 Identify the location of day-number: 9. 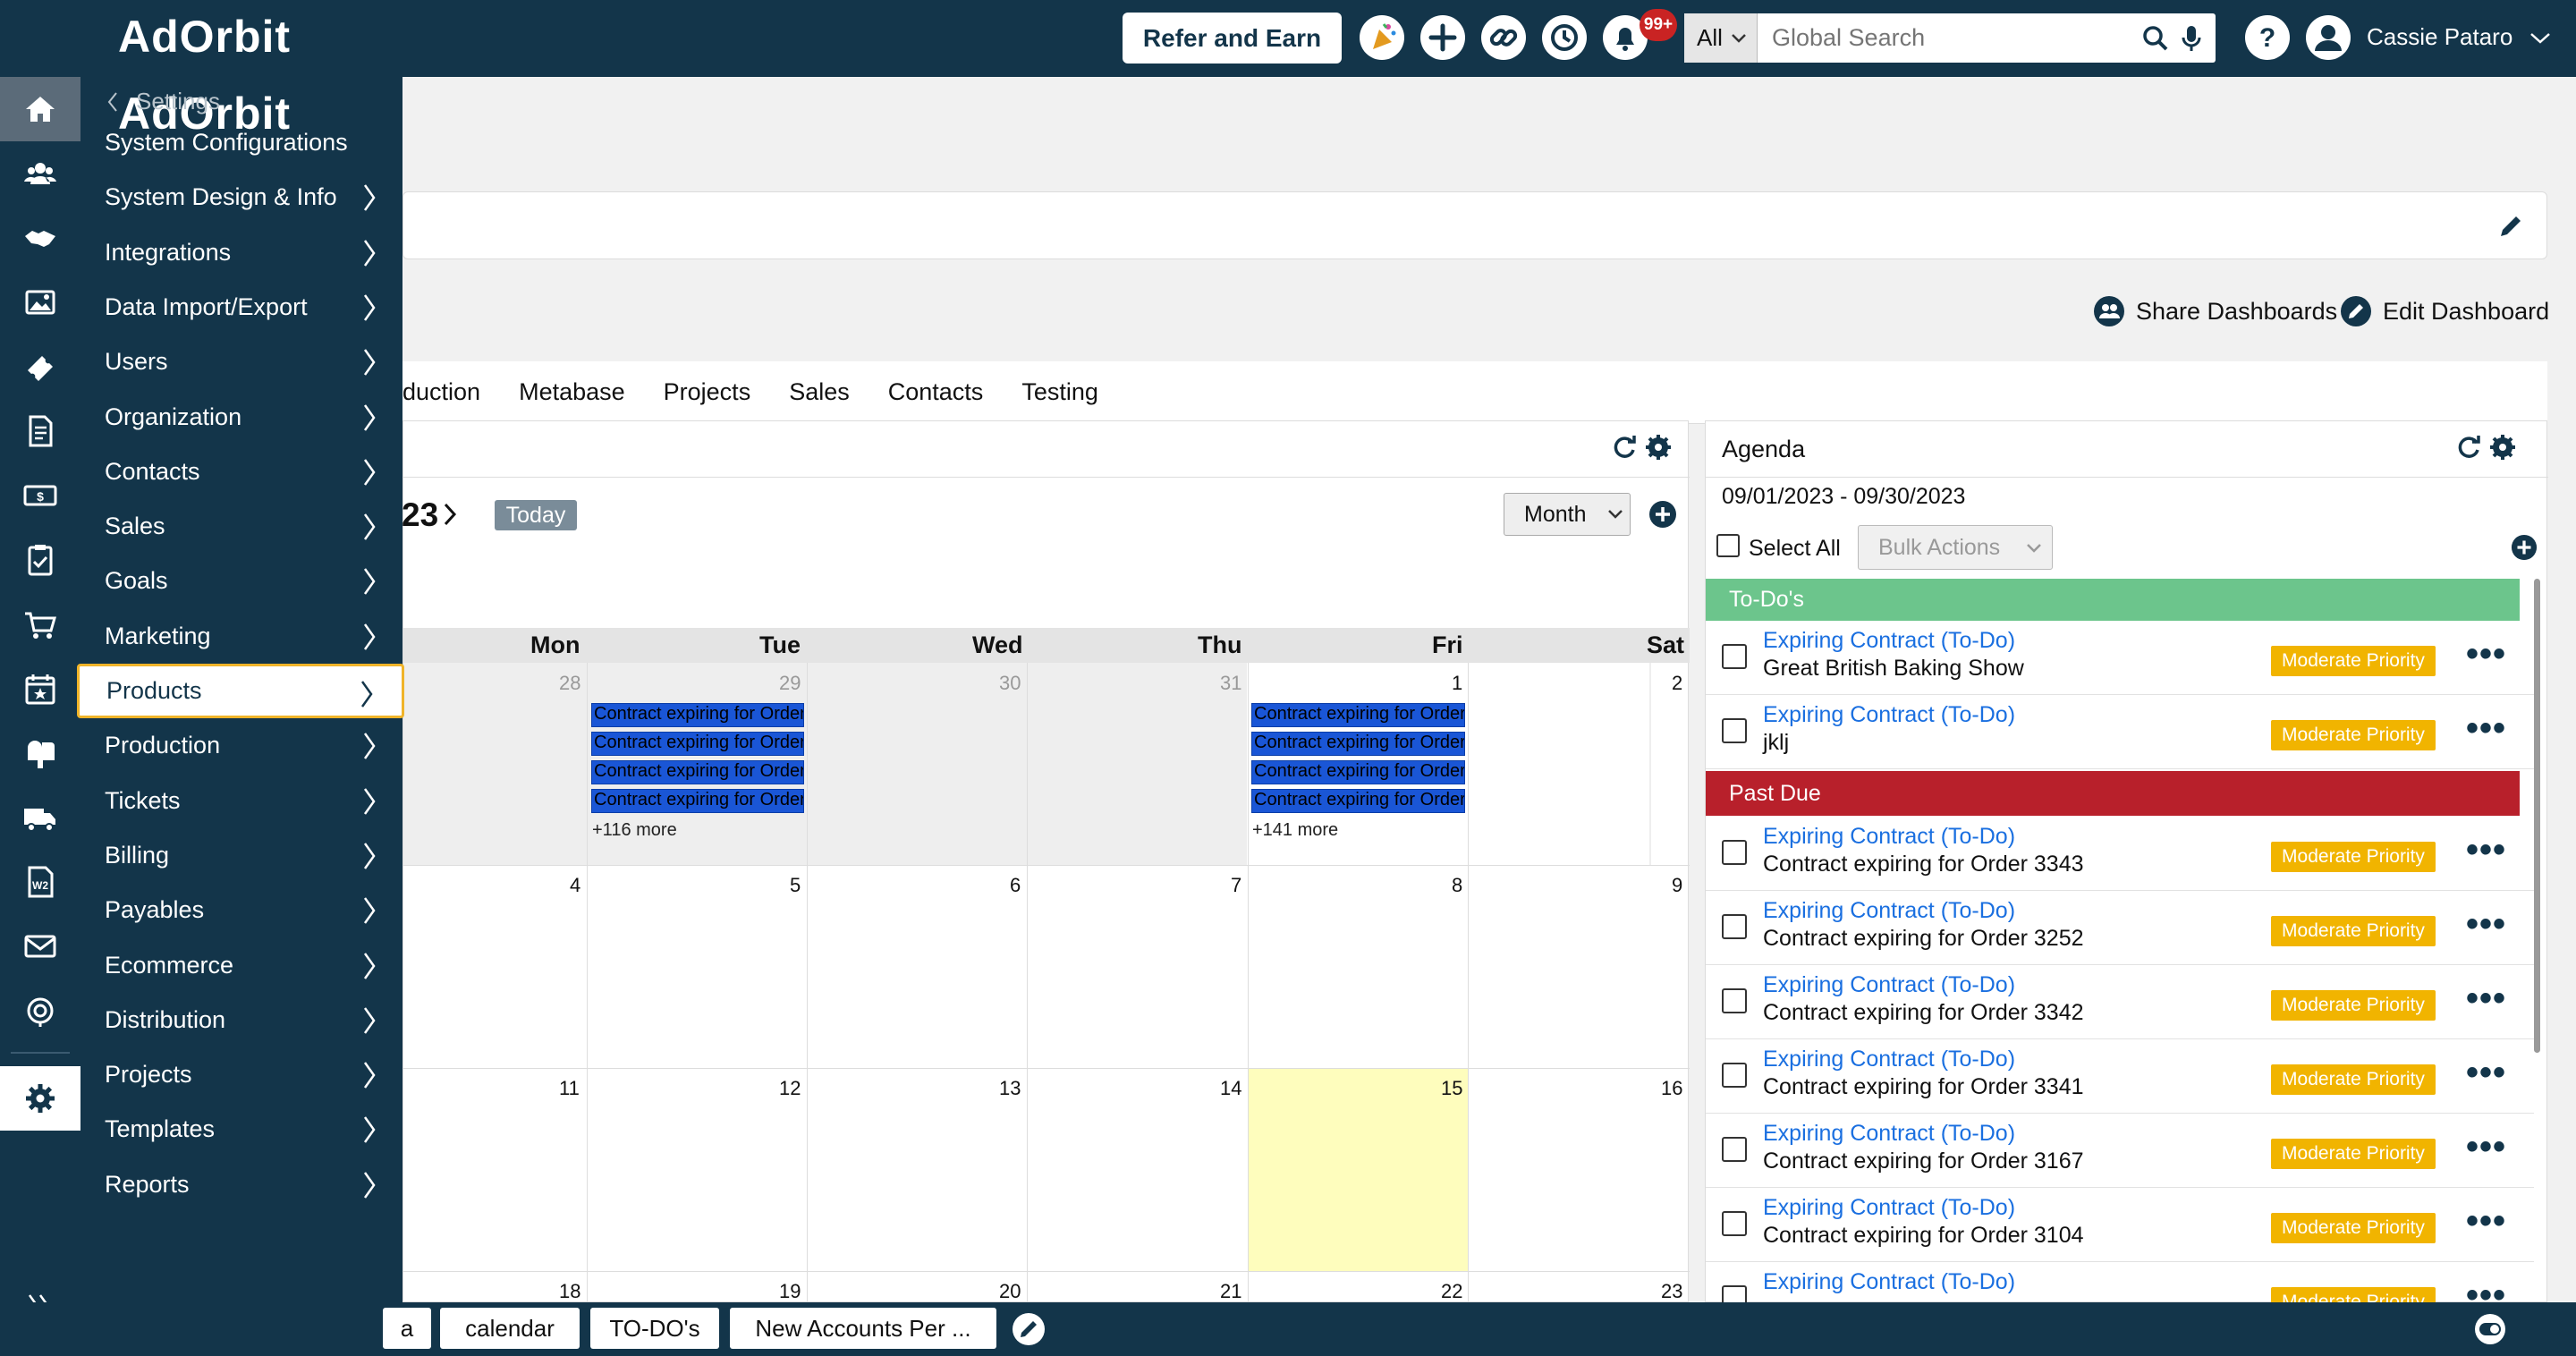
(1677, 885).